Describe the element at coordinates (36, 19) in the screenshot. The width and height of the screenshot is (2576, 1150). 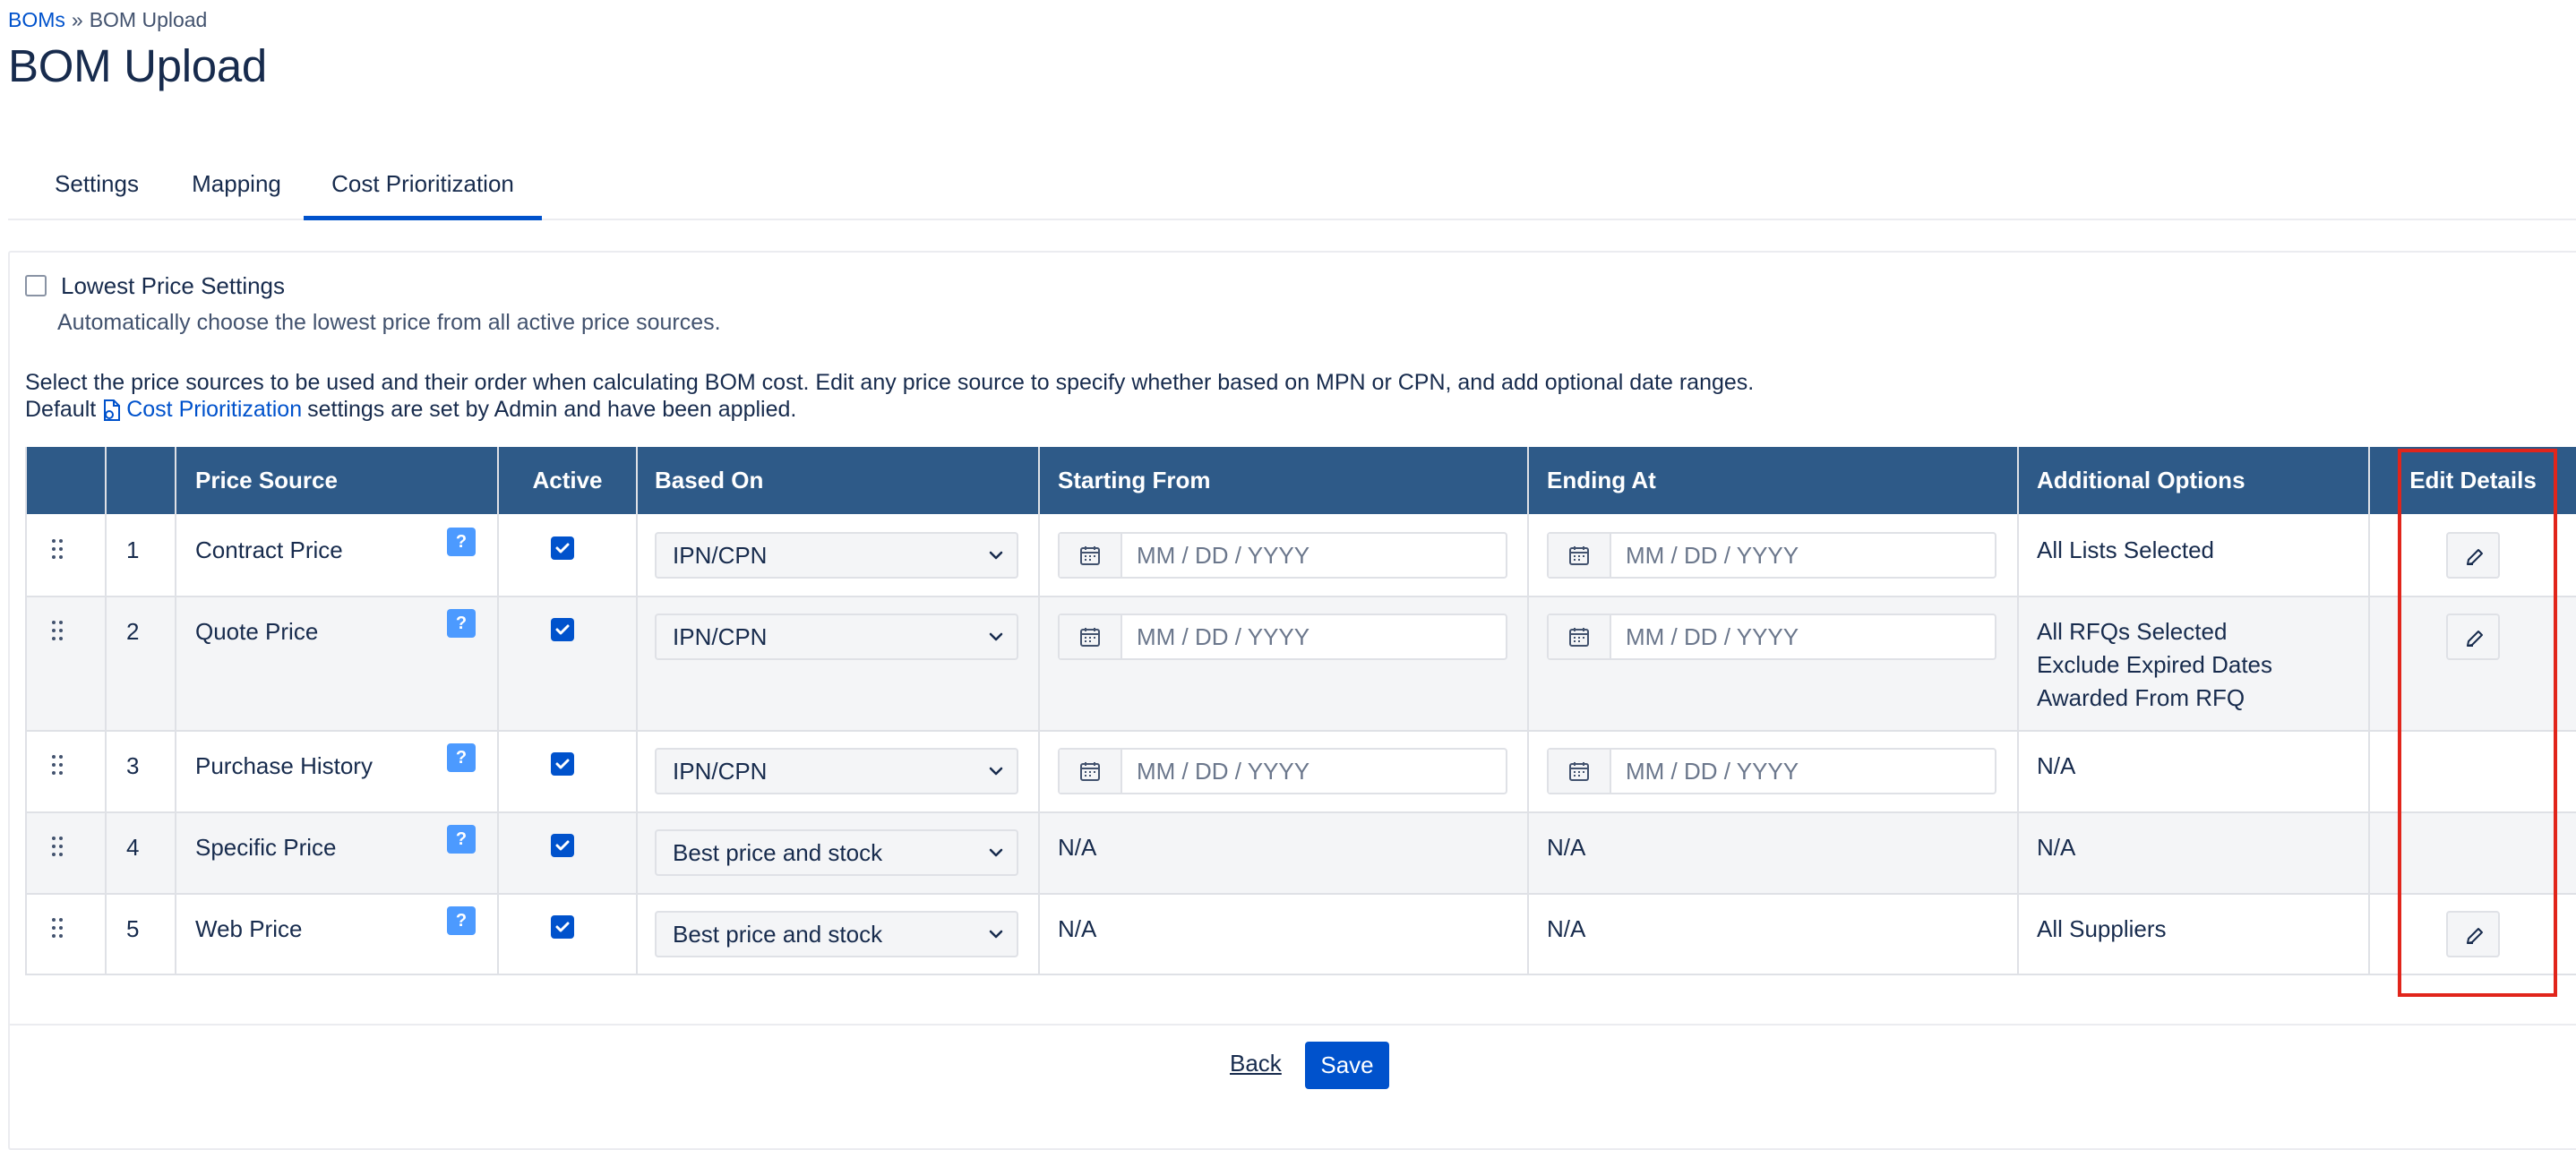
I see `breadcrumb-boms-link: BOMs` at that location.